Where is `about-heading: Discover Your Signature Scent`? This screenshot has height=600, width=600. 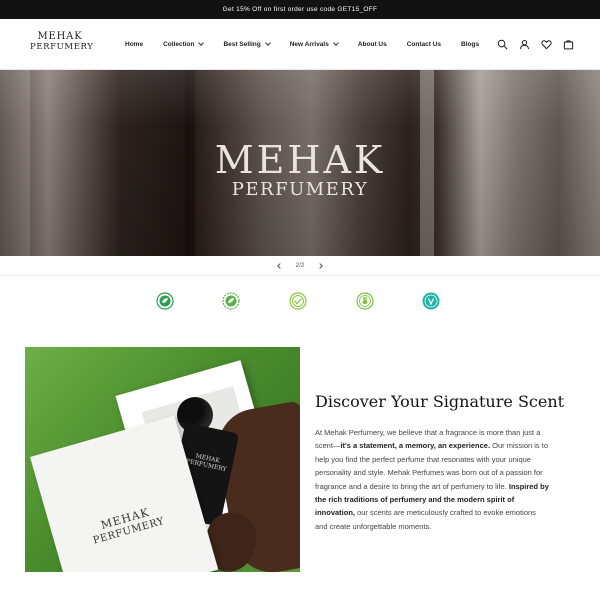 about-heading: Discover Your Signature Scent is located at coordinates (440, 401).